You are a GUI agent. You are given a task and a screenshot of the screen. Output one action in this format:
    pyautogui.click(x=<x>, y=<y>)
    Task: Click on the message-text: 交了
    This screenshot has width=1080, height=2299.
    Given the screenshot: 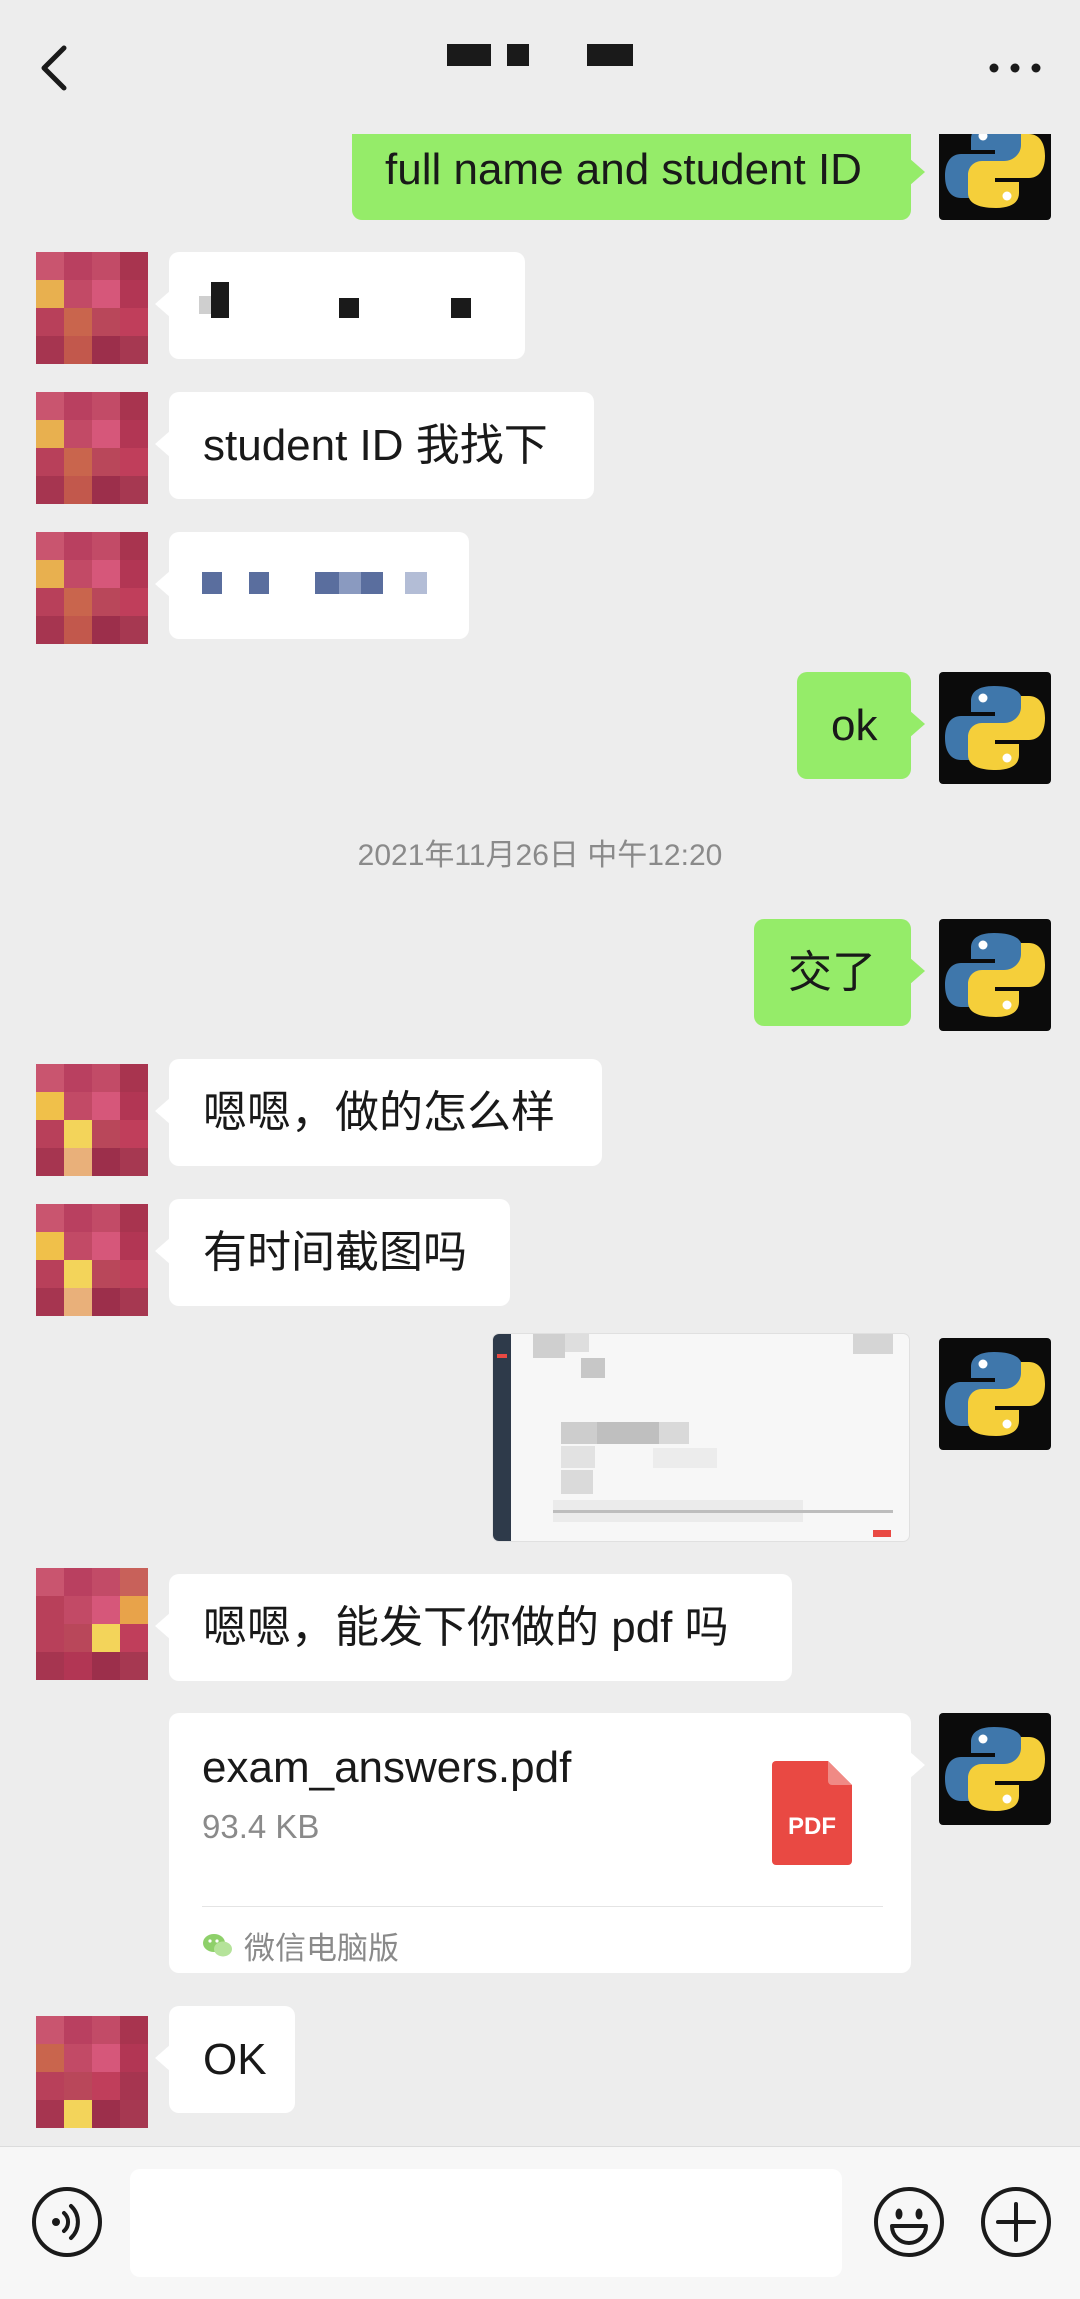 What is the action you would take?
    pyautogui.click(x=832, y=972)
    